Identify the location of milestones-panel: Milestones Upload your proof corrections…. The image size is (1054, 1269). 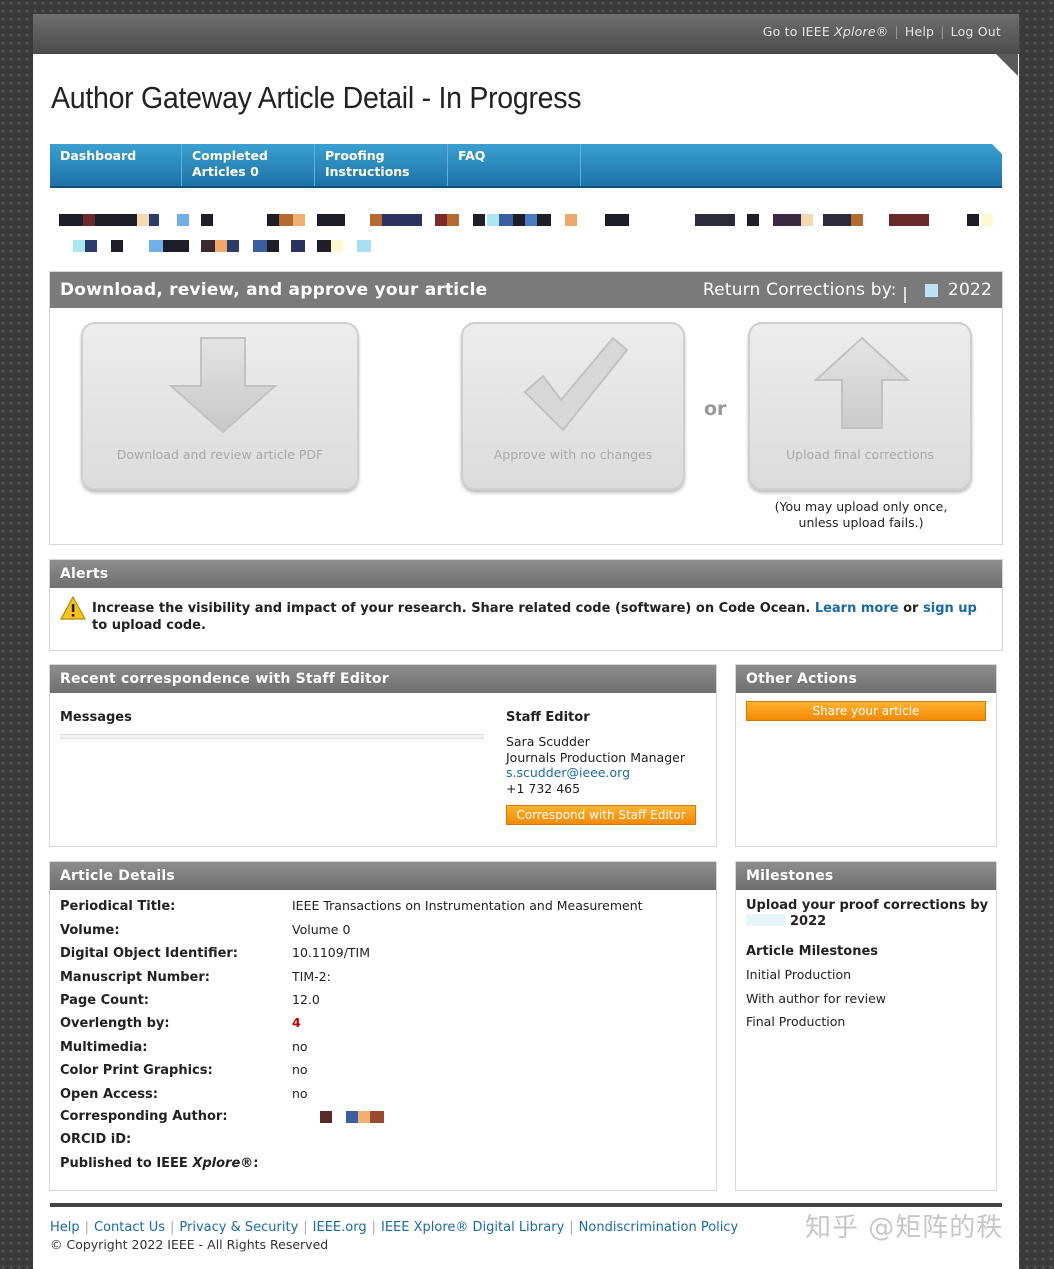
(866, 1026).